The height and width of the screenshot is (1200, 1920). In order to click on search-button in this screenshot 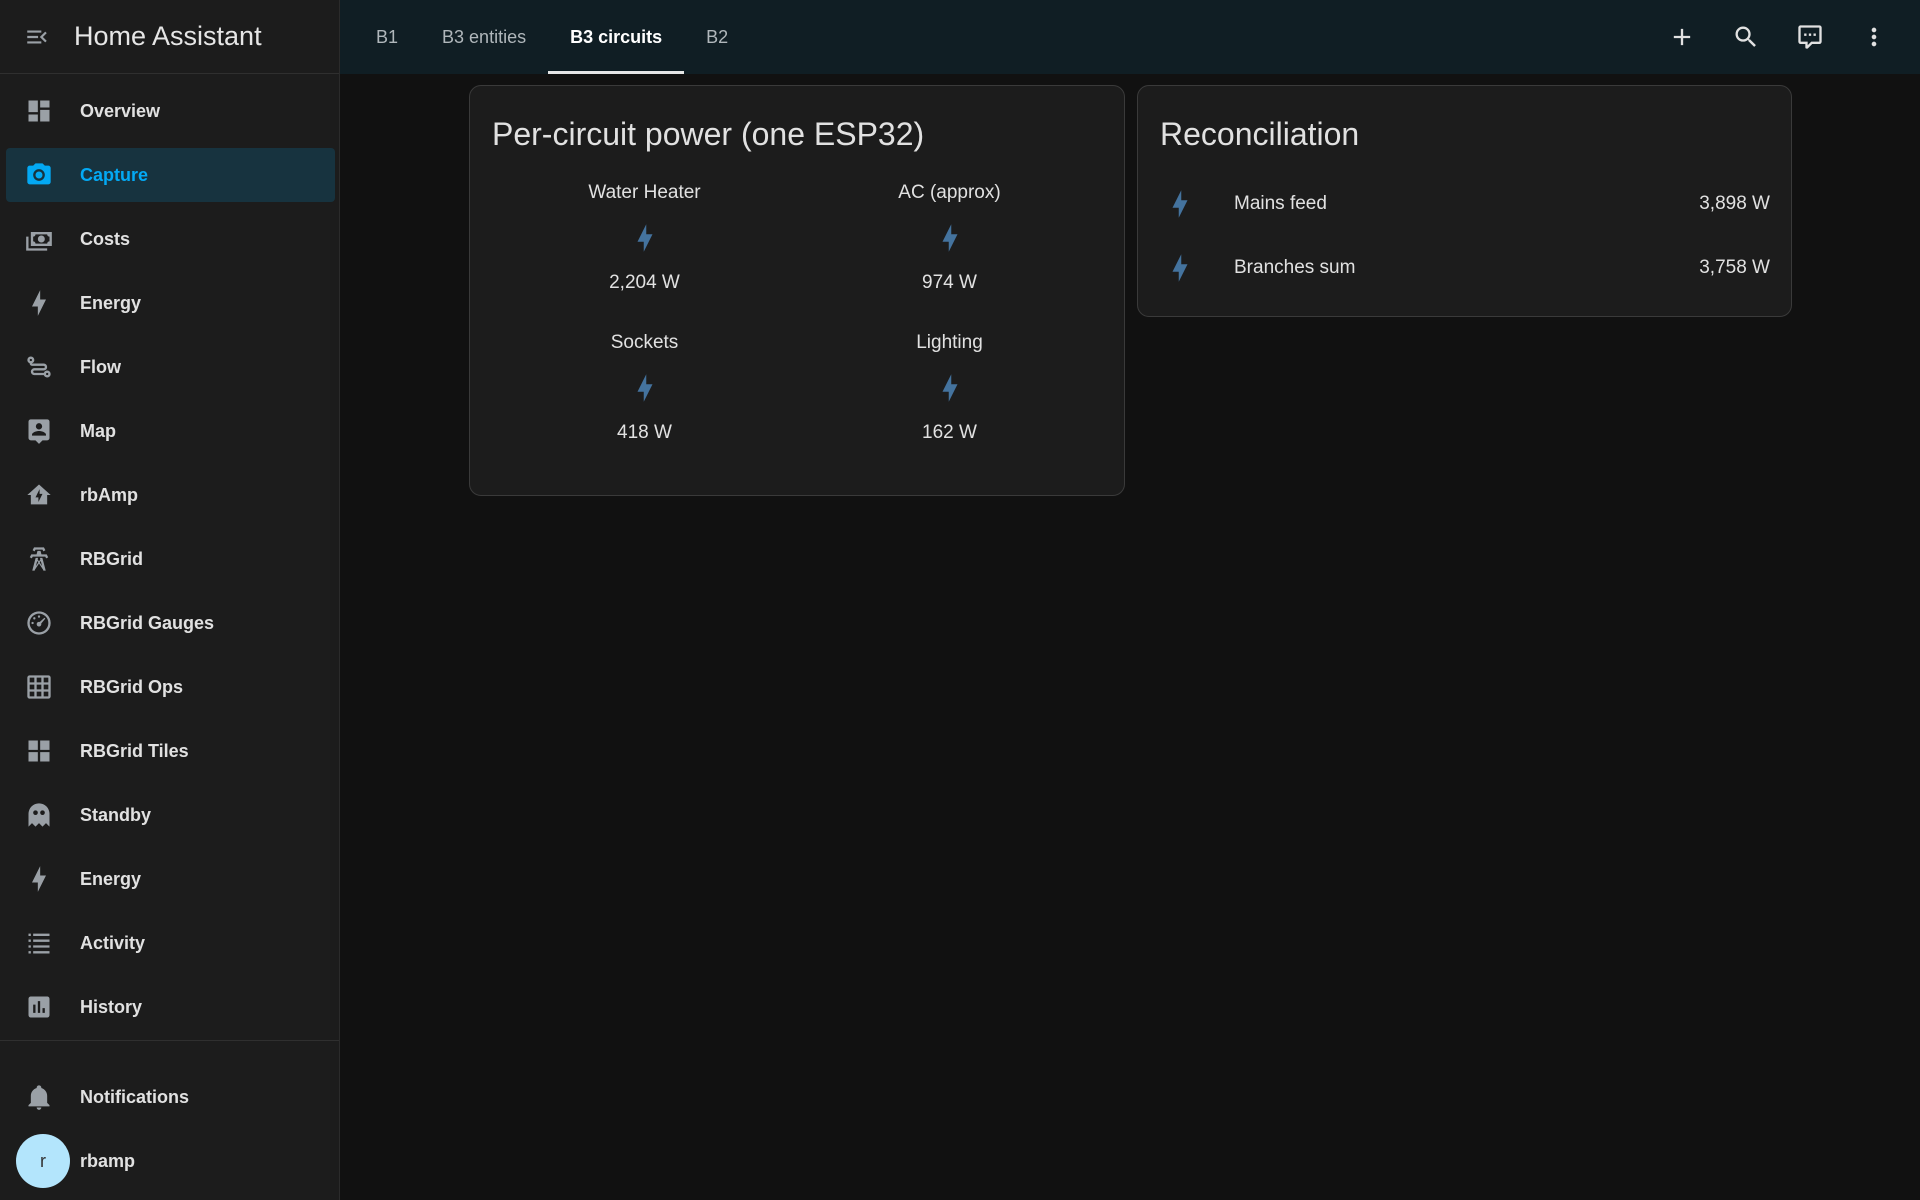, I will do `click(1746, 37)`.